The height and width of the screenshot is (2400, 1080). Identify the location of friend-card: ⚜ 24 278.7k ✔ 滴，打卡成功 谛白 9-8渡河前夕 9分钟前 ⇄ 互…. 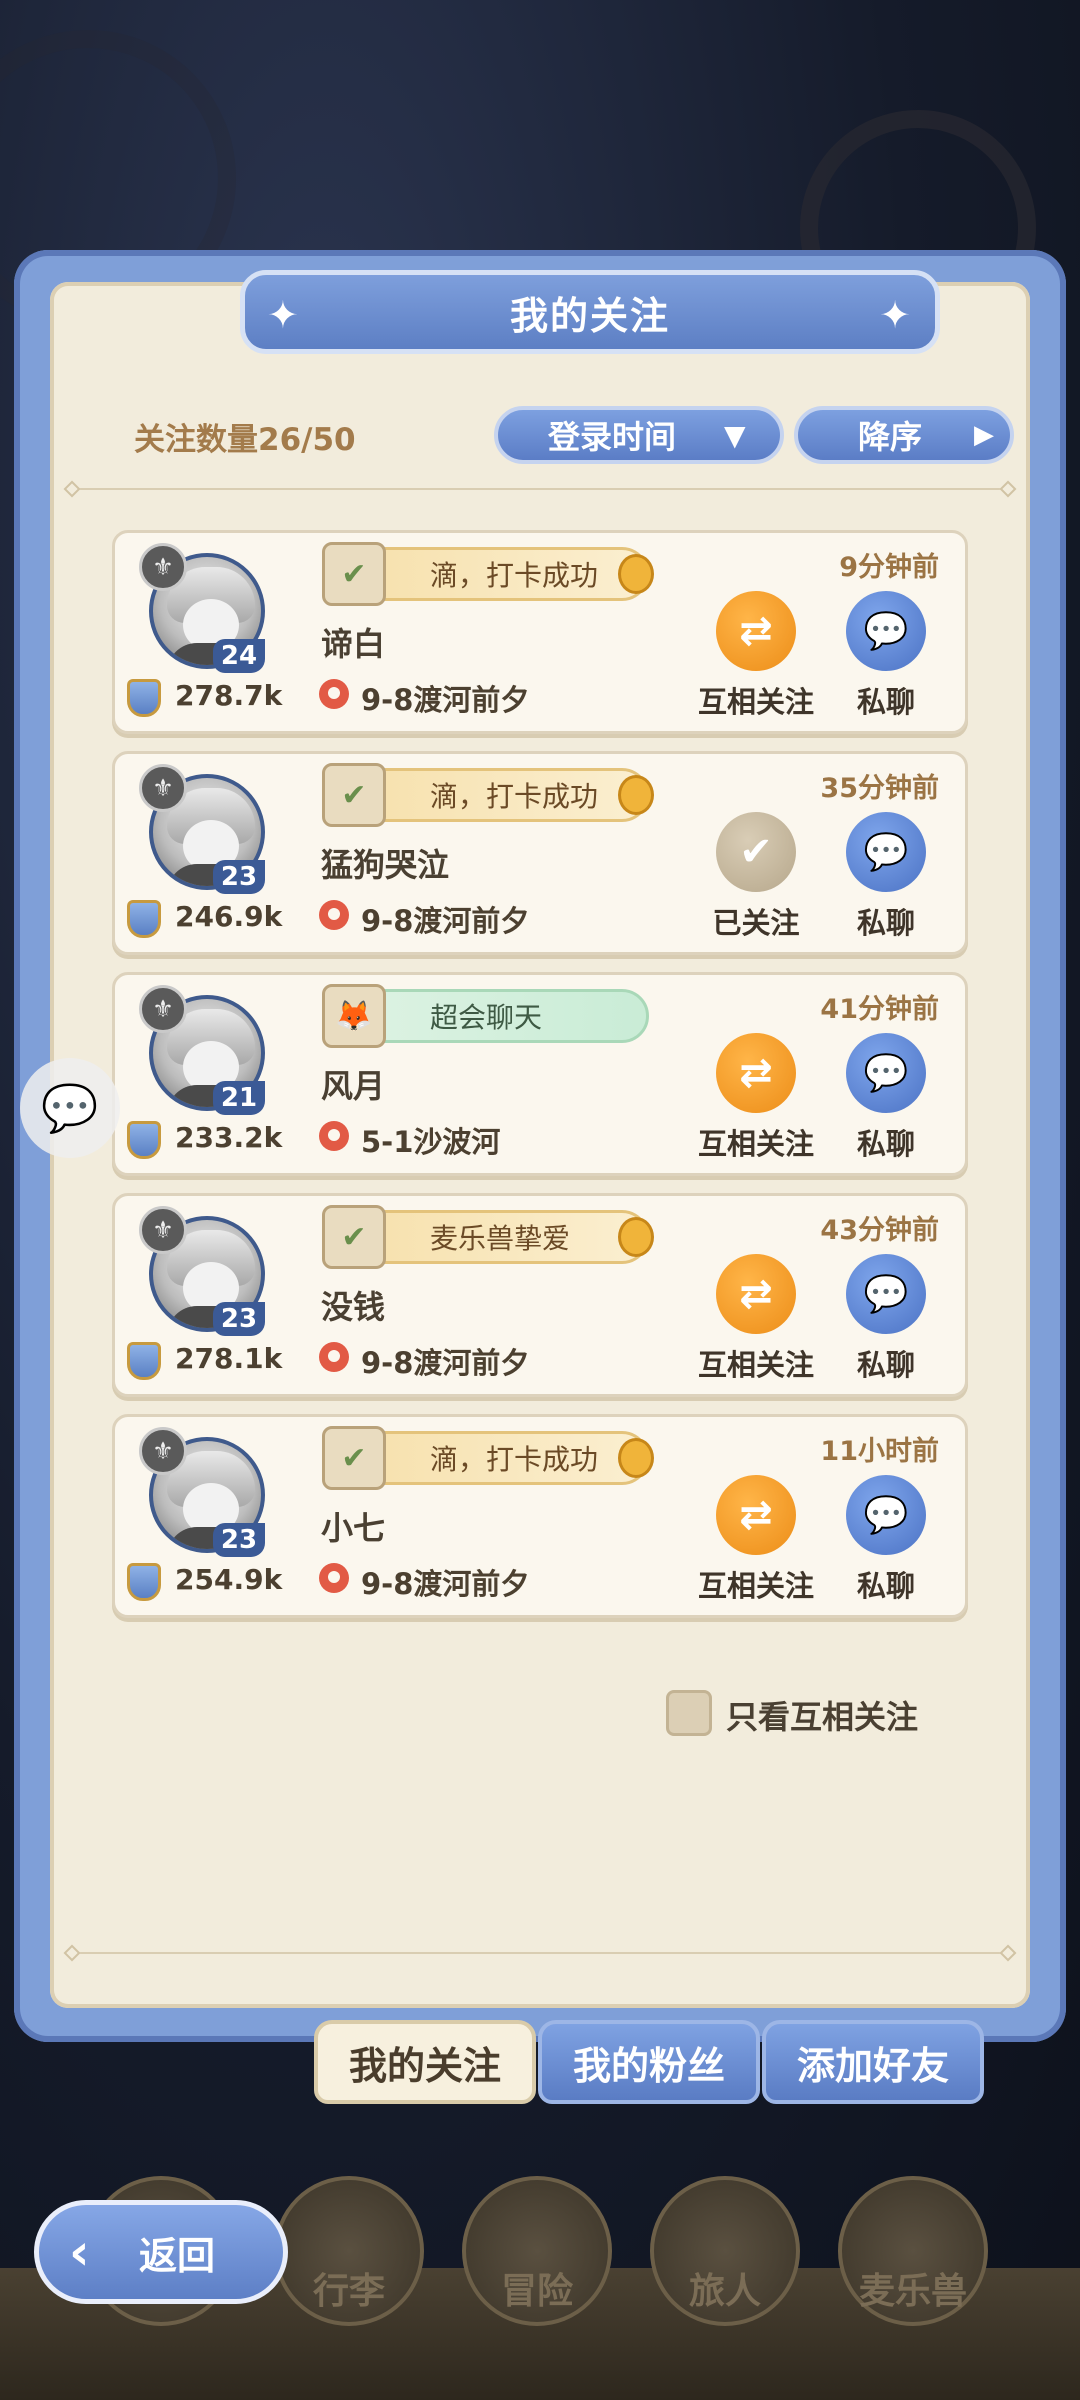
(540, 632).